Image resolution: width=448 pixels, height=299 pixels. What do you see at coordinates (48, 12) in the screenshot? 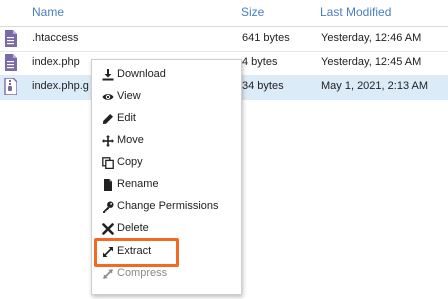
I see `column-header-name: Name` at bounding box center [48, 12].